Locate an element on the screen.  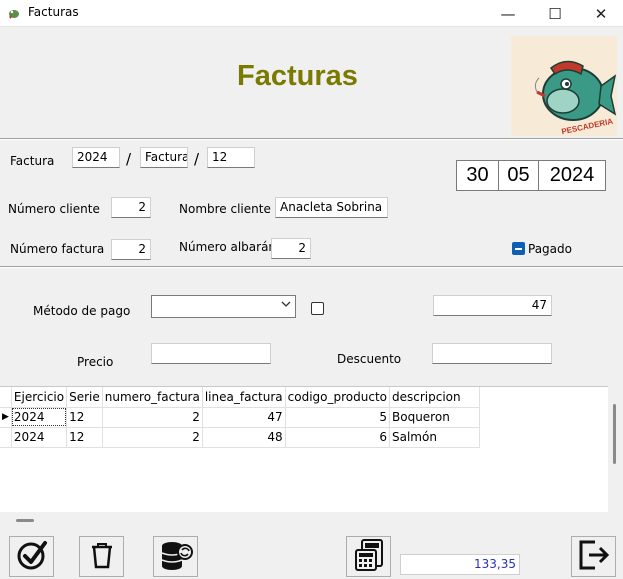
column-header-serie: Serie is located at coordinates (84, 397).